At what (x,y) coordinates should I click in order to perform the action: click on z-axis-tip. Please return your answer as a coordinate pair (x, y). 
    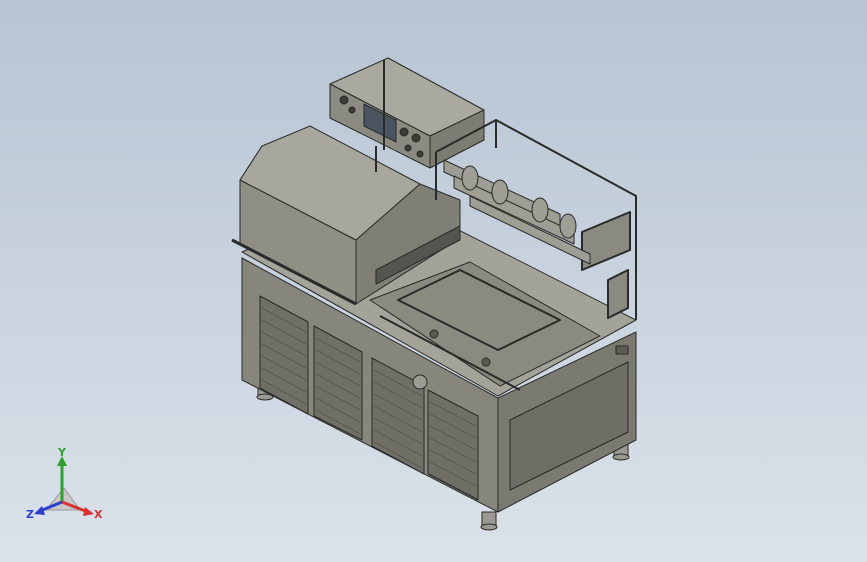
    Looking at the image, I should click on (39, 510).